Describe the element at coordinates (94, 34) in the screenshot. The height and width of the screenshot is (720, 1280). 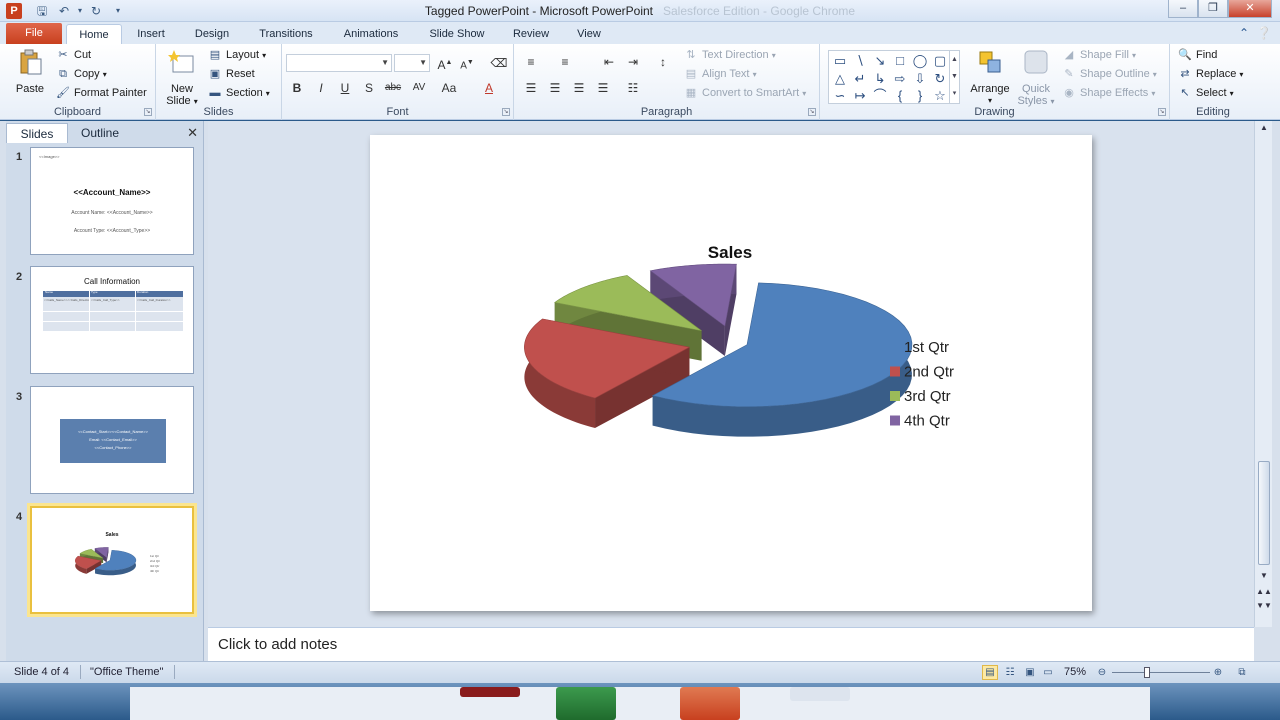
I see `tab-home: Home` at that location.